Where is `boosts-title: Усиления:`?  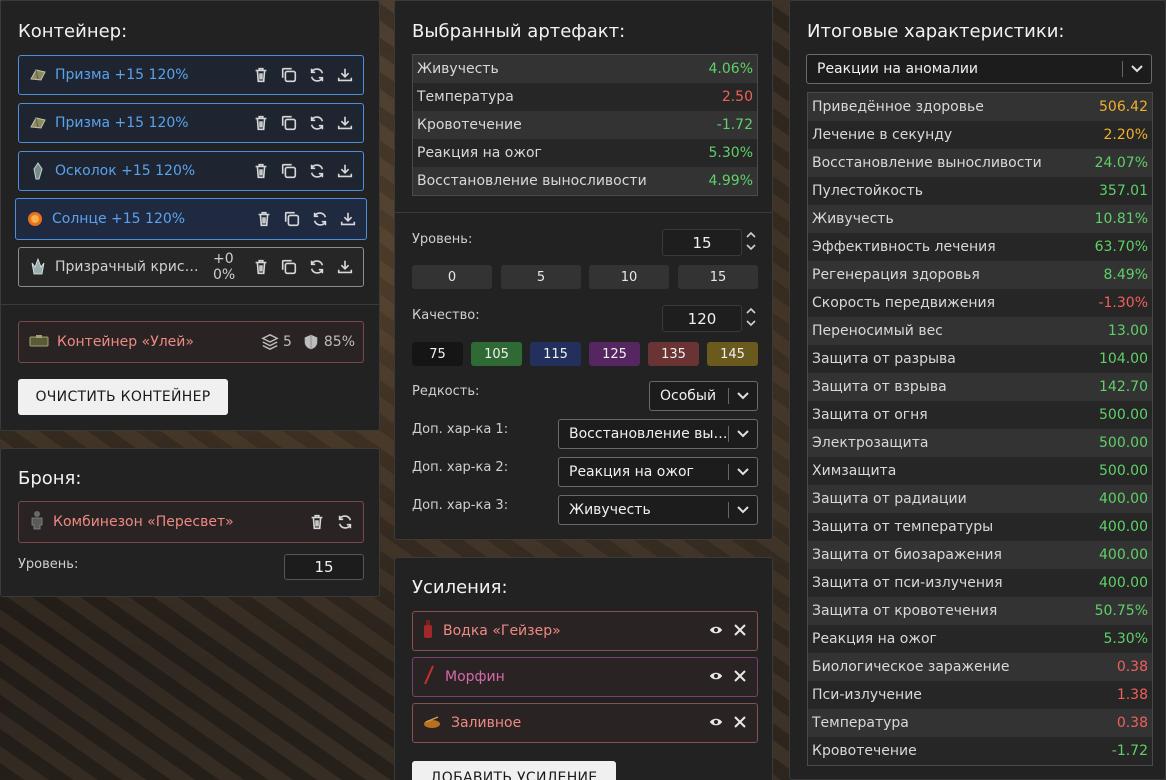 boosts-title: Усиления: is located at coordinates (460, 587).